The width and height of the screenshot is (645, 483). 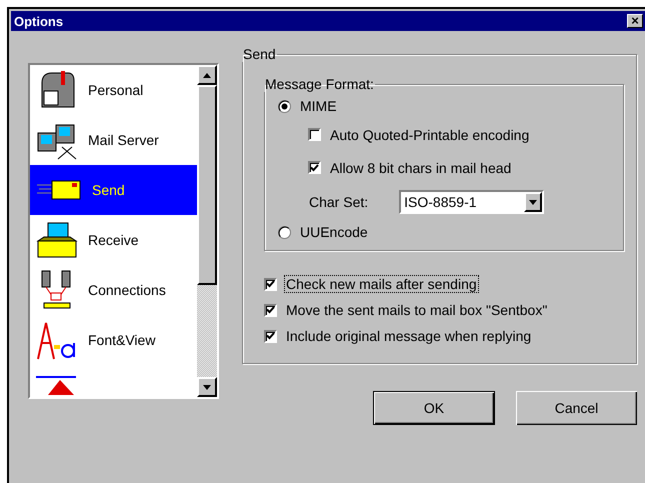 What do you see at coordinates (259, 54) in the screenshot?
I see `group-title: Send` at bounding box center [259, 54].